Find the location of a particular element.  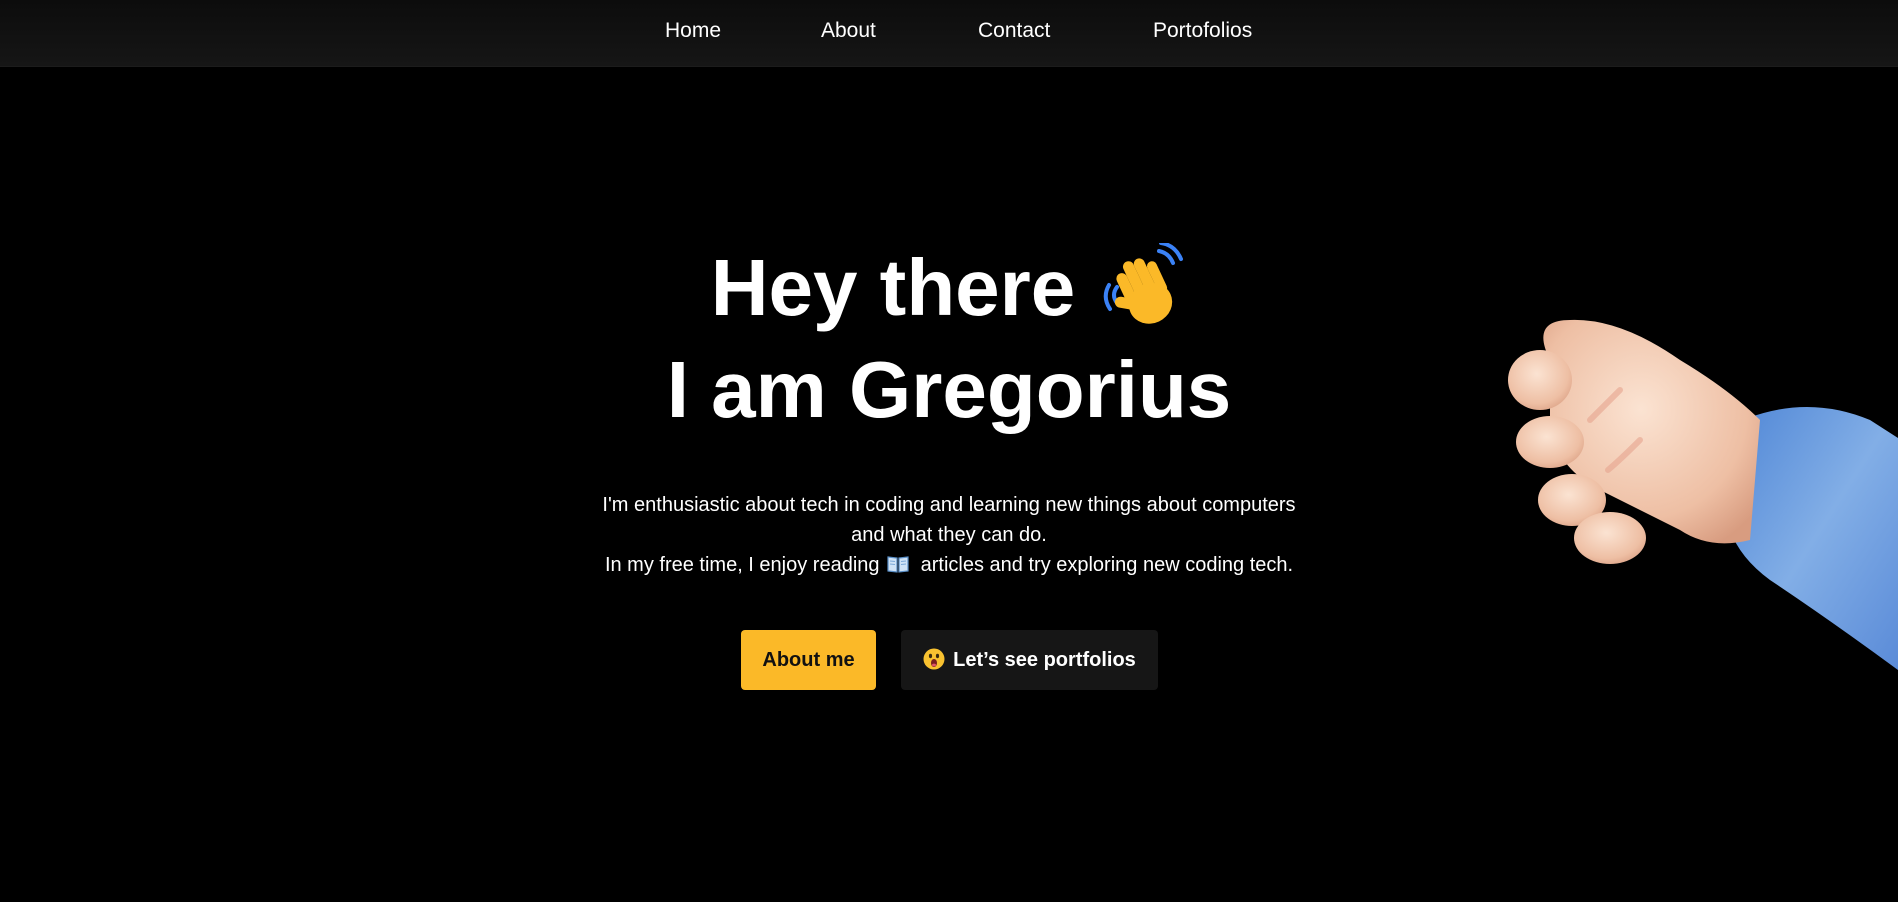

nav-home-link: Home is located at coordinates (693, 31).